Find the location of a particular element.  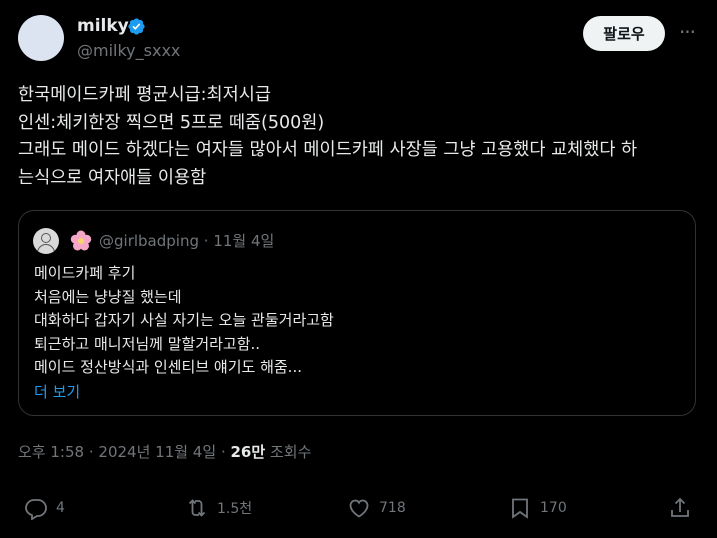

author-name: milky is located at coordinates (103, 26).